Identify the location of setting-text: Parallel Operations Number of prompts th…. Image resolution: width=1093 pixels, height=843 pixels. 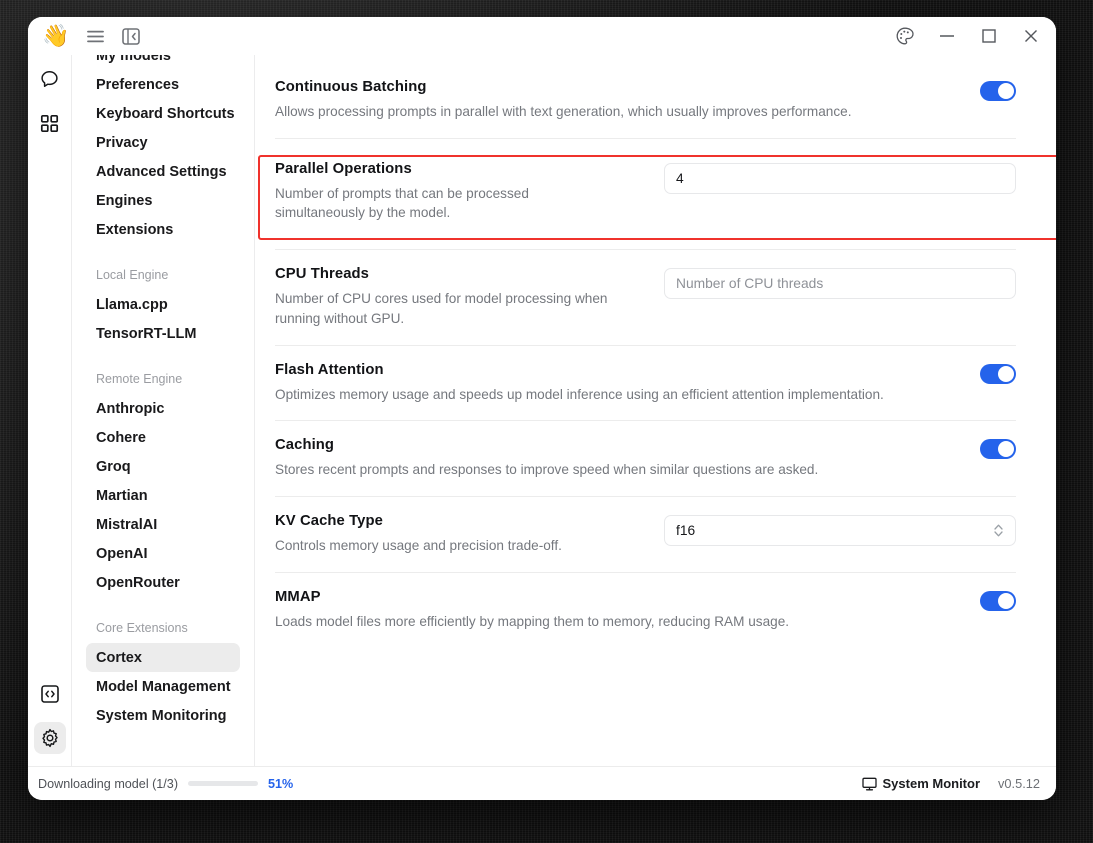
(469, 192).